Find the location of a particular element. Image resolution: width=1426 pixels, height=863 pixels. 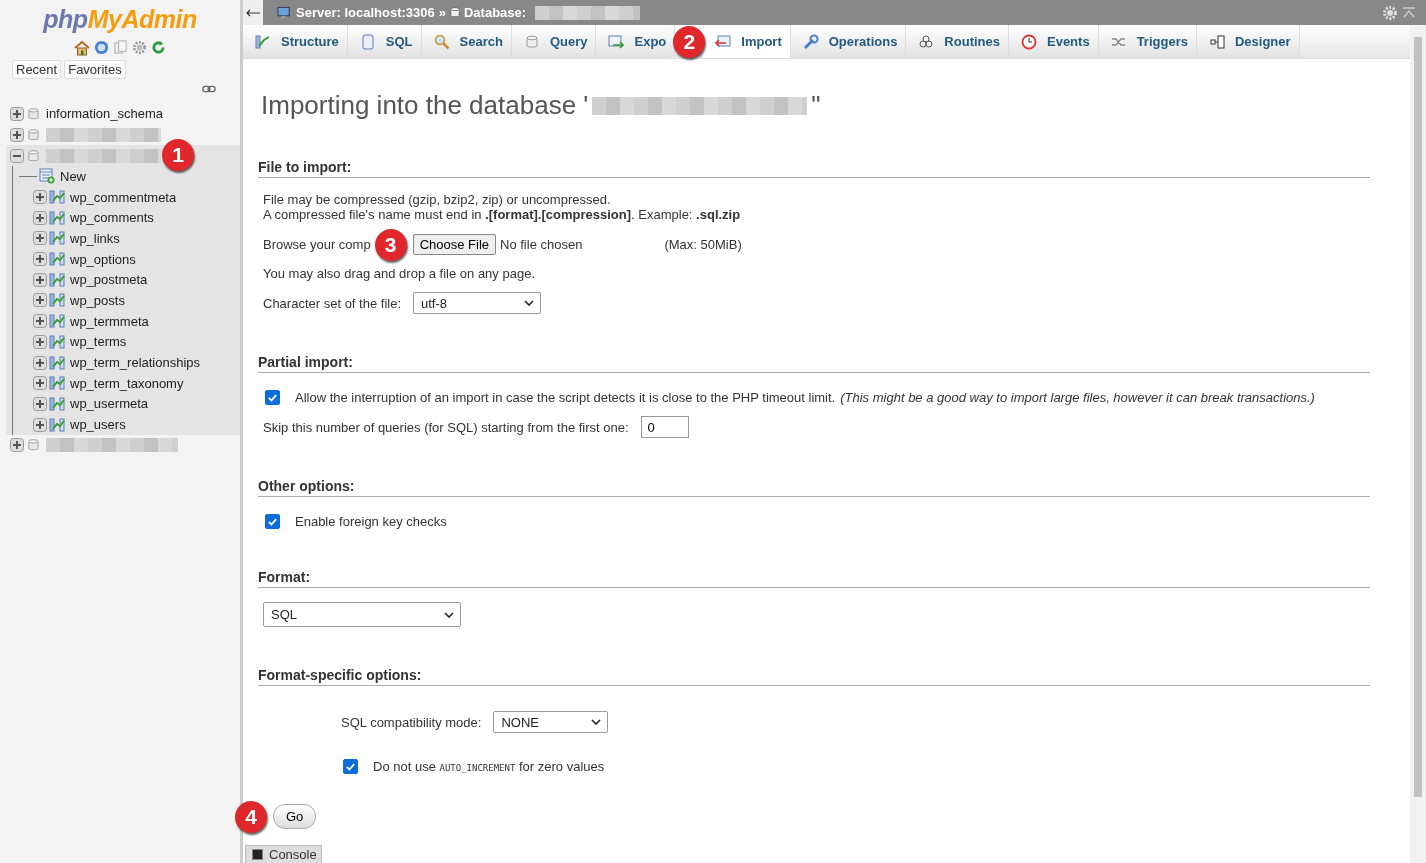

tab: SQL is located at coordinates (384, 41).